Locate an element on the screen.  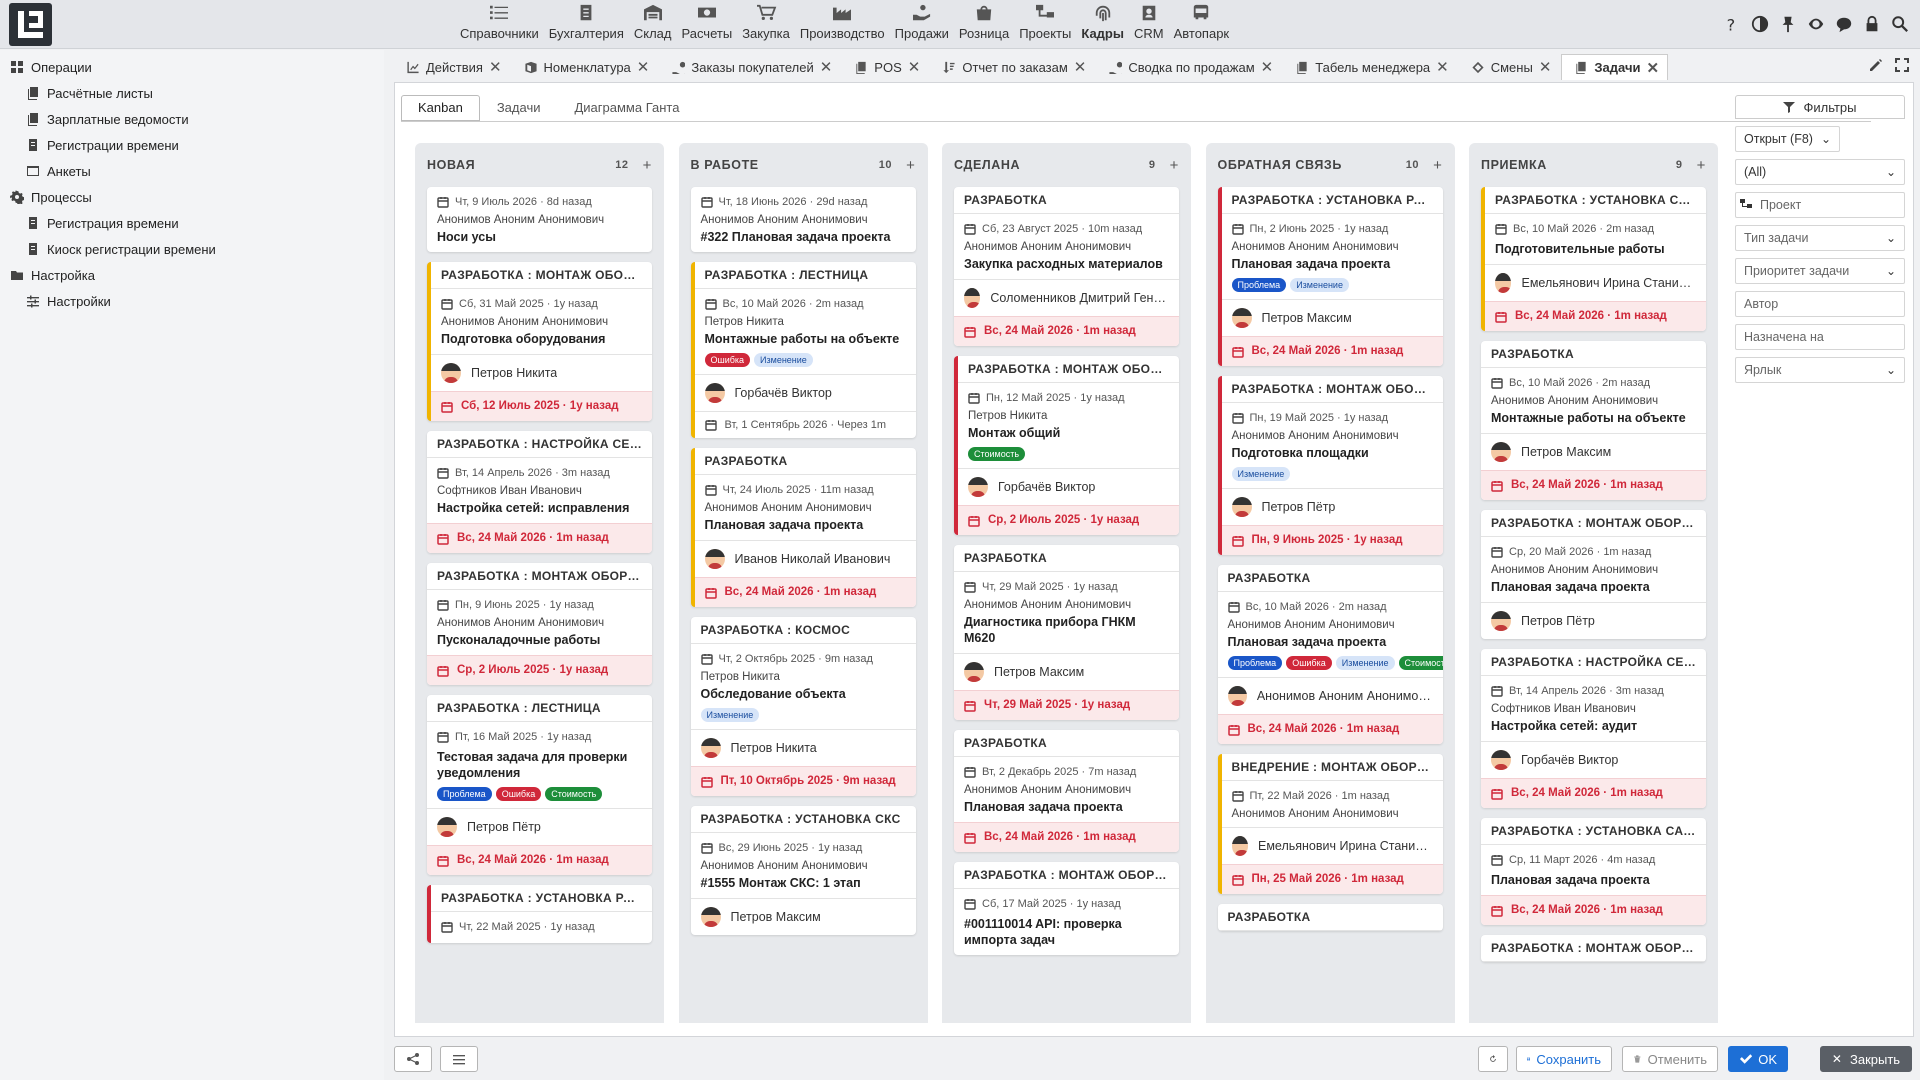
menu-ledger: Бухгалтерия is located at coordinates (586, 24).